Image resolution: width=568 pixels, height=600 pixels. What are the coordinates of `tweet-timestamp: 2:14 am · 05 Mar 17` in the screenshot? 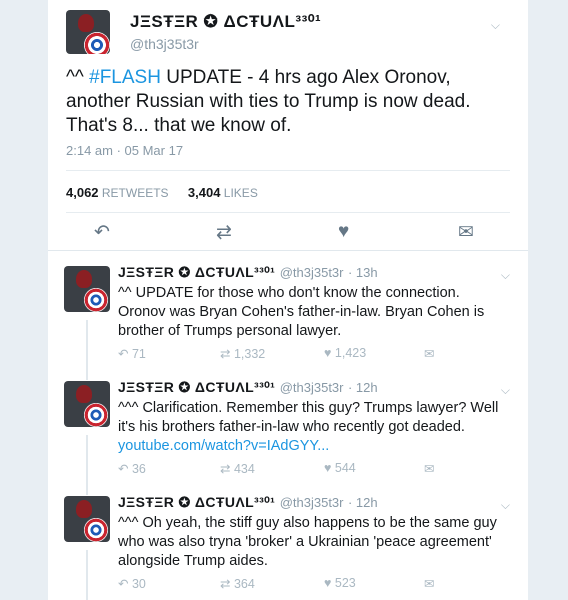 It's located at (124, 150).